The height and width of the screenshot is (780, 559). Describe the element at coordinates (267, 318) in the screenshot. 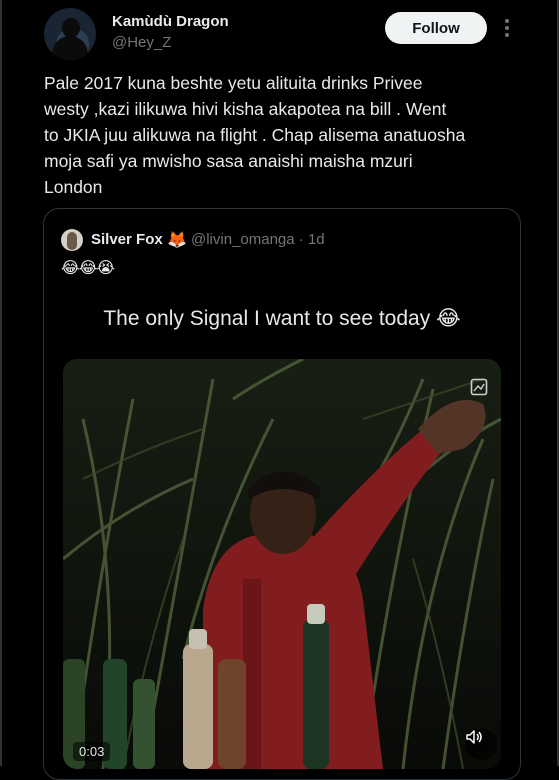

I see `video-caption: The only Signal I want to see today` at that location.